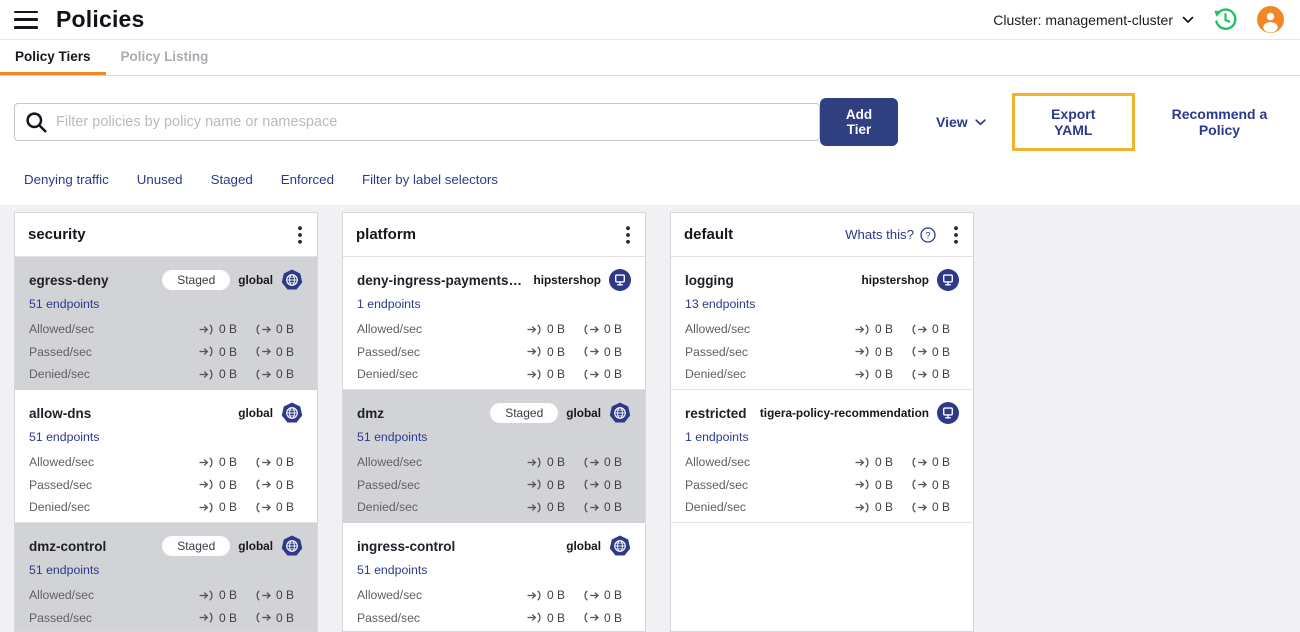 This screenshot has height=632, width=1300. Describe the element at coordinates (895, 280) in the screenshot. I see `policy-scope-label: hipstershop` at that location.